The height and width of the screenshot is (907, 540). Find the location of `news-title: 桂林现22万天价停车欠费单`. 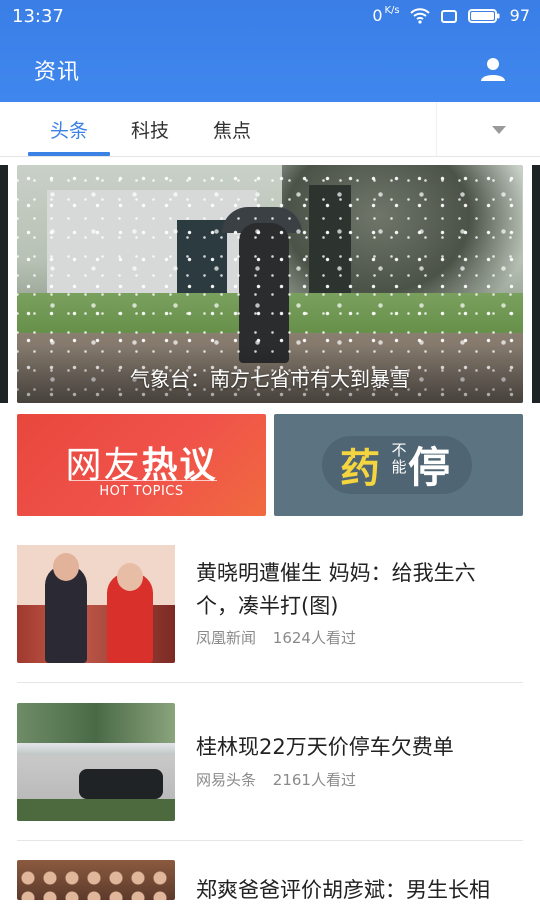

news-title: 桂林现22万天价停车欠费单 is located at coordinates (325, 747).